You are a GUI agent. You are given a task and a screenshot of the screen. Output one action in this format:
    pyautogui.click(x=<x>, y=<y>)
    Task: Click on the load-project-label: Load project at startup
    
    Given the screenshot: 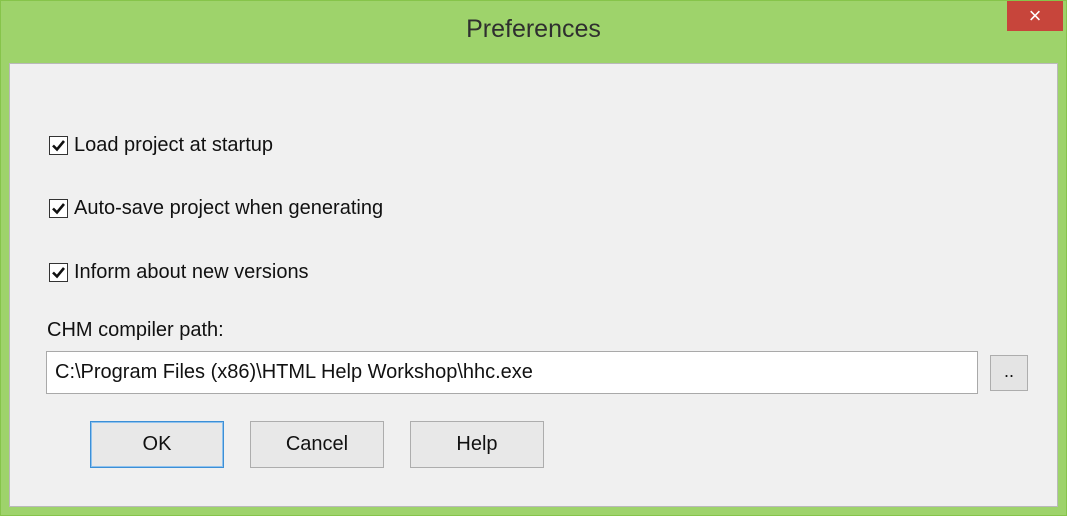 What is the action you would take?
    pyautogui.click(x=174, y=144)
    